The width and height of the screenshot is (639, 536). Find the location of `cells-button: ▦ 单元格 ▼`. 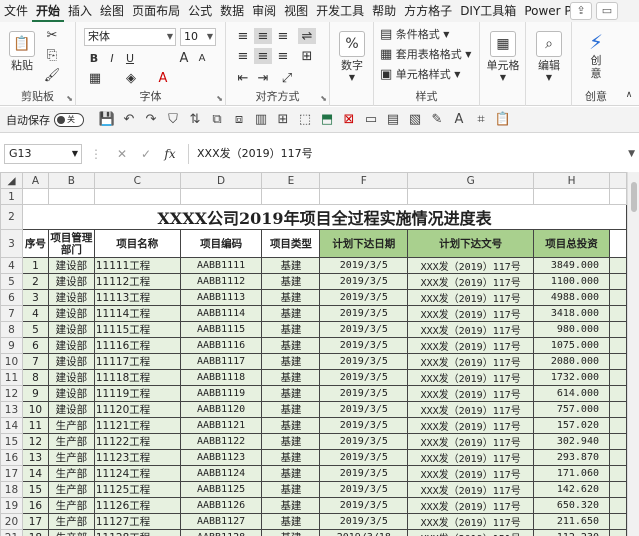

cells-button: ▦ 单元格 ▼ is located at coordinates (503, 56).